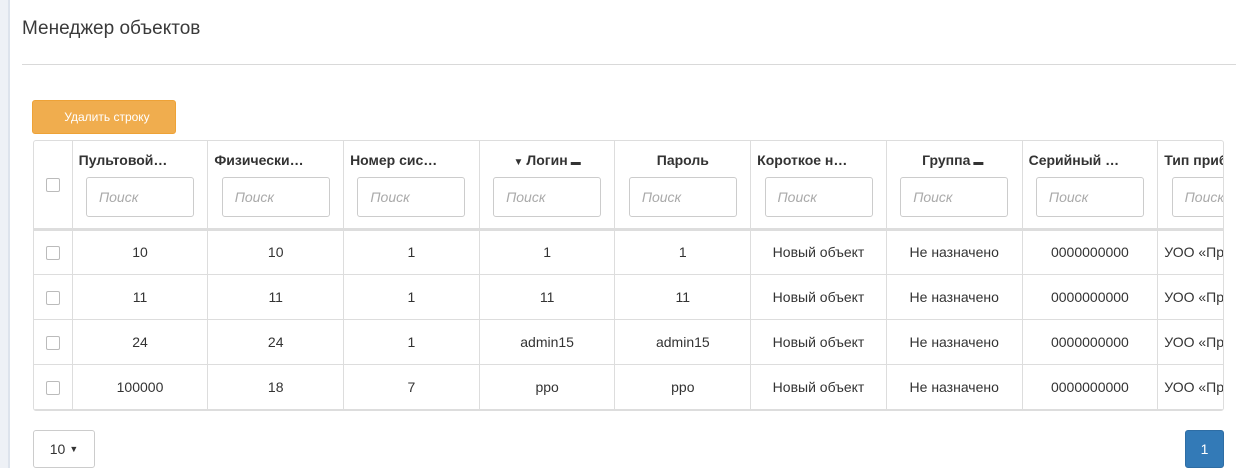 This screenshot has height=468, width=1256. What do you see at coordinates (518, 162) in the screenshot?
I see `sort-caret-icon: ▼` at bounding box center [518, 162].